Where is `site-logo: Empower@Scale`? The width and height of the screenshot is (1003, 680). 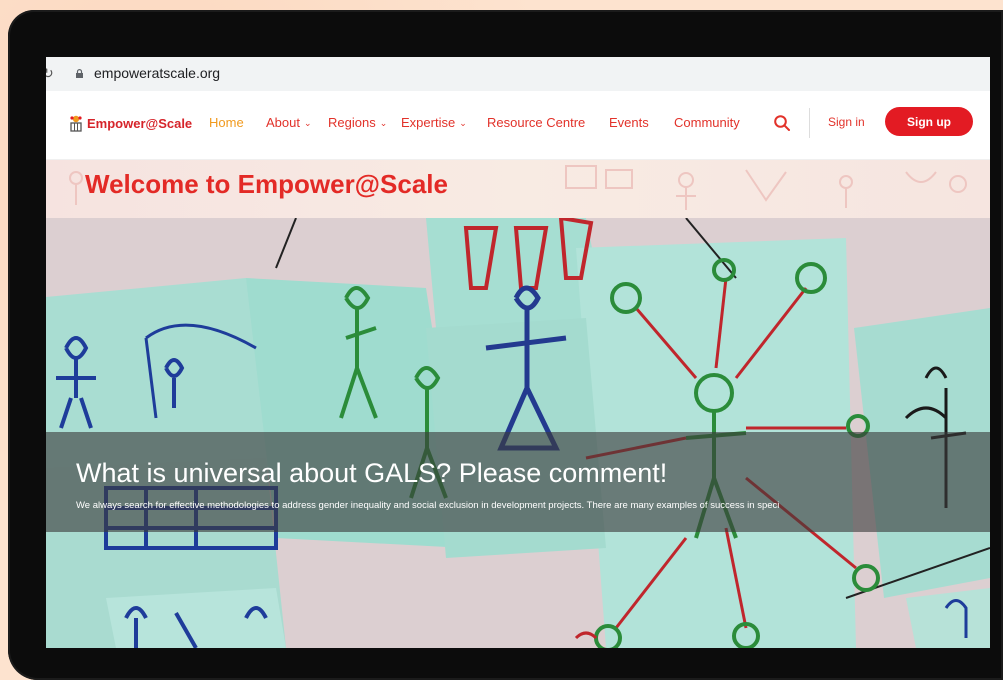
site-logo: Empower@Scale is located at coordinates (130, 123).